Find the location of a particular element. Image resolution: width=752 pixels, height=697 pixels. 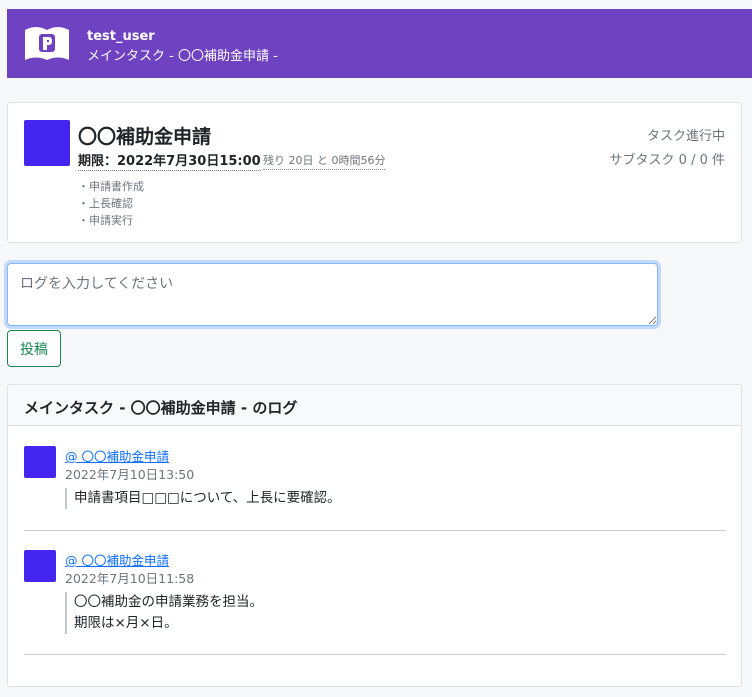

header-user-name: test_user is located at coordinates (121, 36).